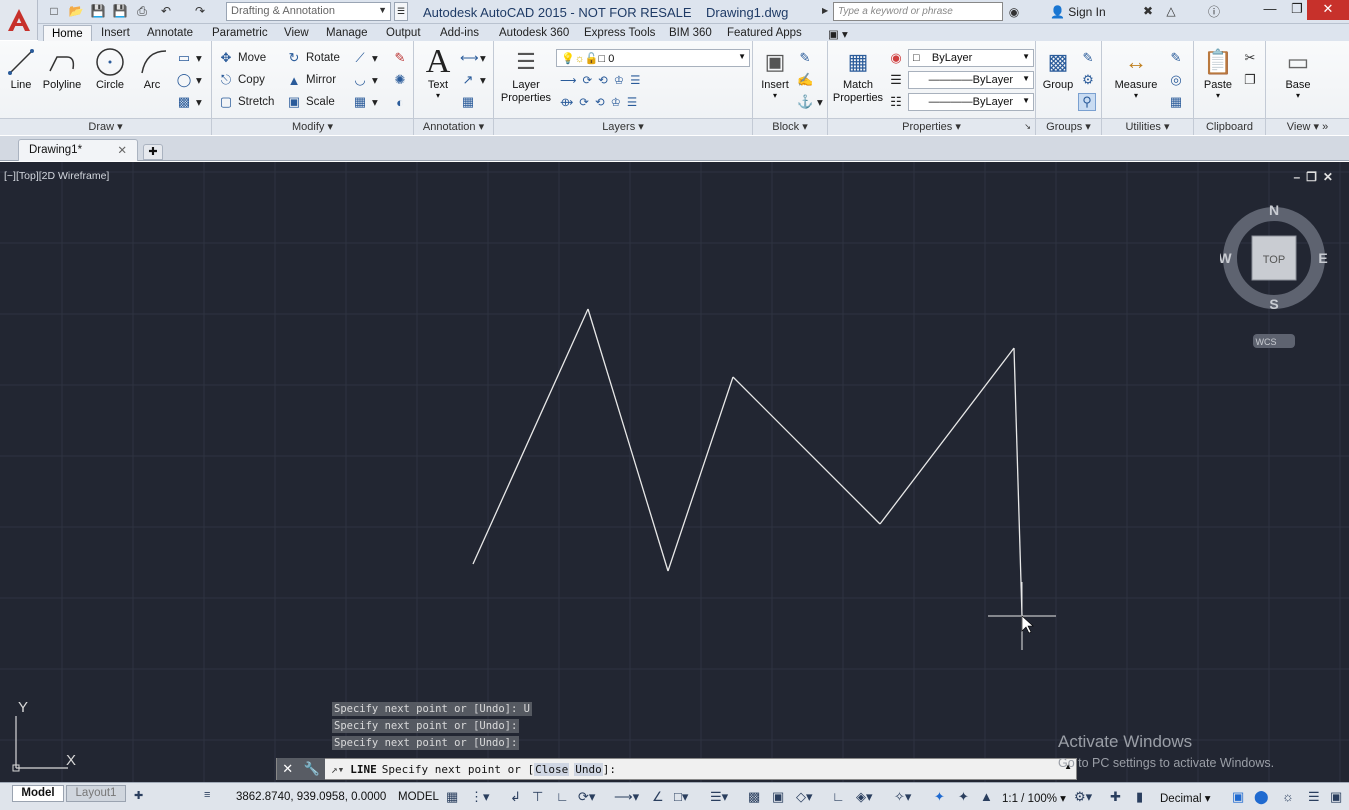 This screenshot has width=1349, height=810. Describe the element at coordinates (778, 797) in the screenshot. I see `selection-cycling-icon: ▣` at that location.